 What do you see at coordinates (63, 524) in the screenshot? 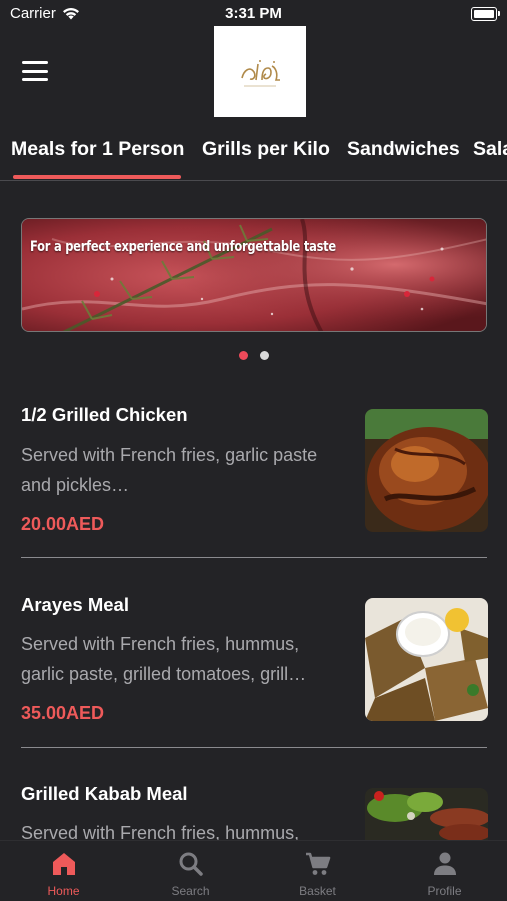
I see `item-price: 20.00AED` at bounding box center [63, 524].